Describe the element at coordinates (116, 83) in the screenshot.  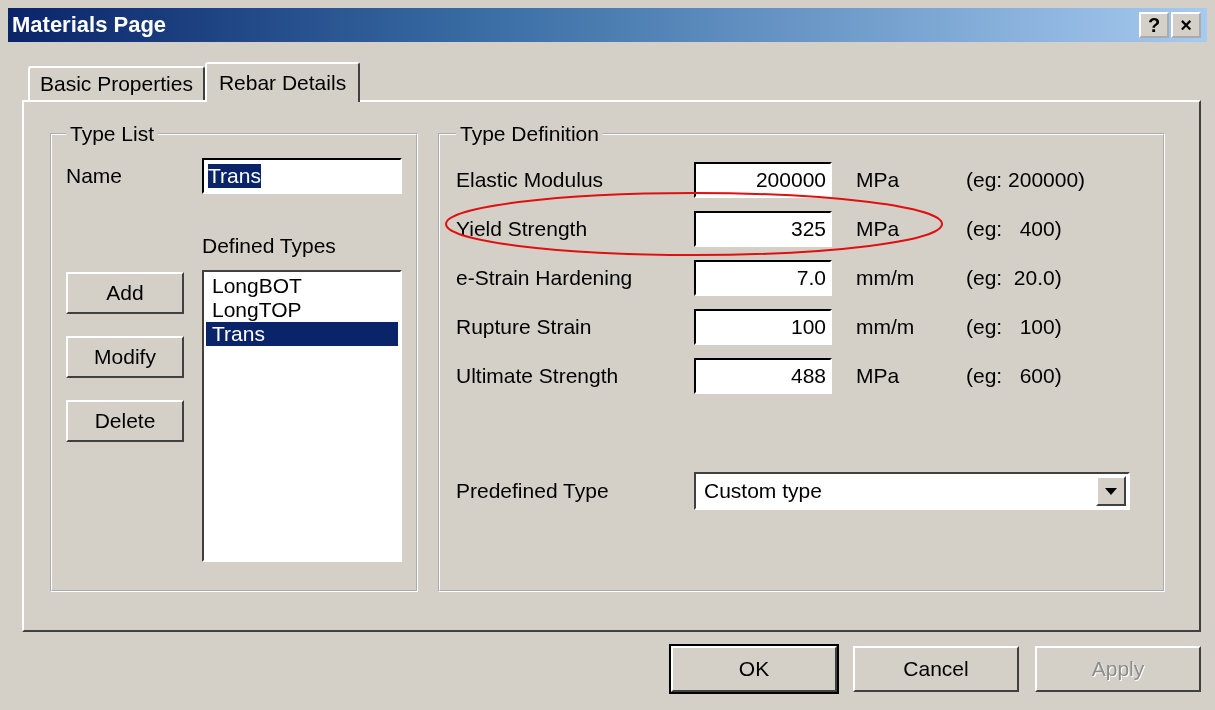
I see `tab: Basic Properties` at that location.